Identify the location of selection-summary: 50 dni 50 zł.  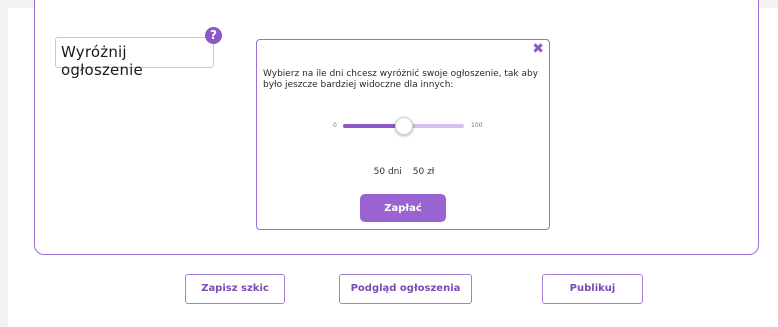
(404, 172).